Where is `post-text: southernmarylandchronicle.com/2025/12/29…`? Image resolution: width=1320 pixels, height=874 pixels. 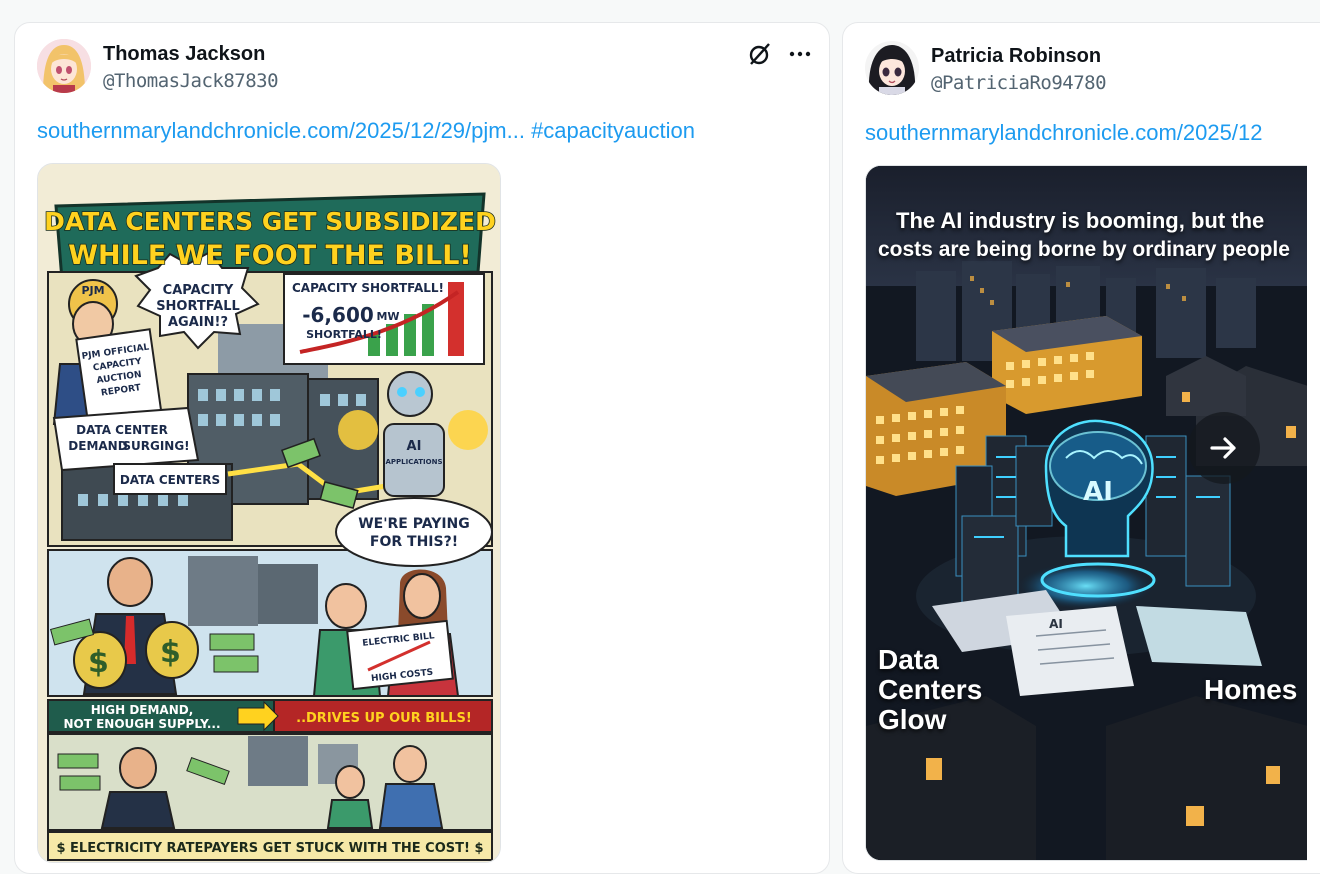
post-text: southernmarylandchronicle.com/2025/12/29… is located at coordinates (366, 131).